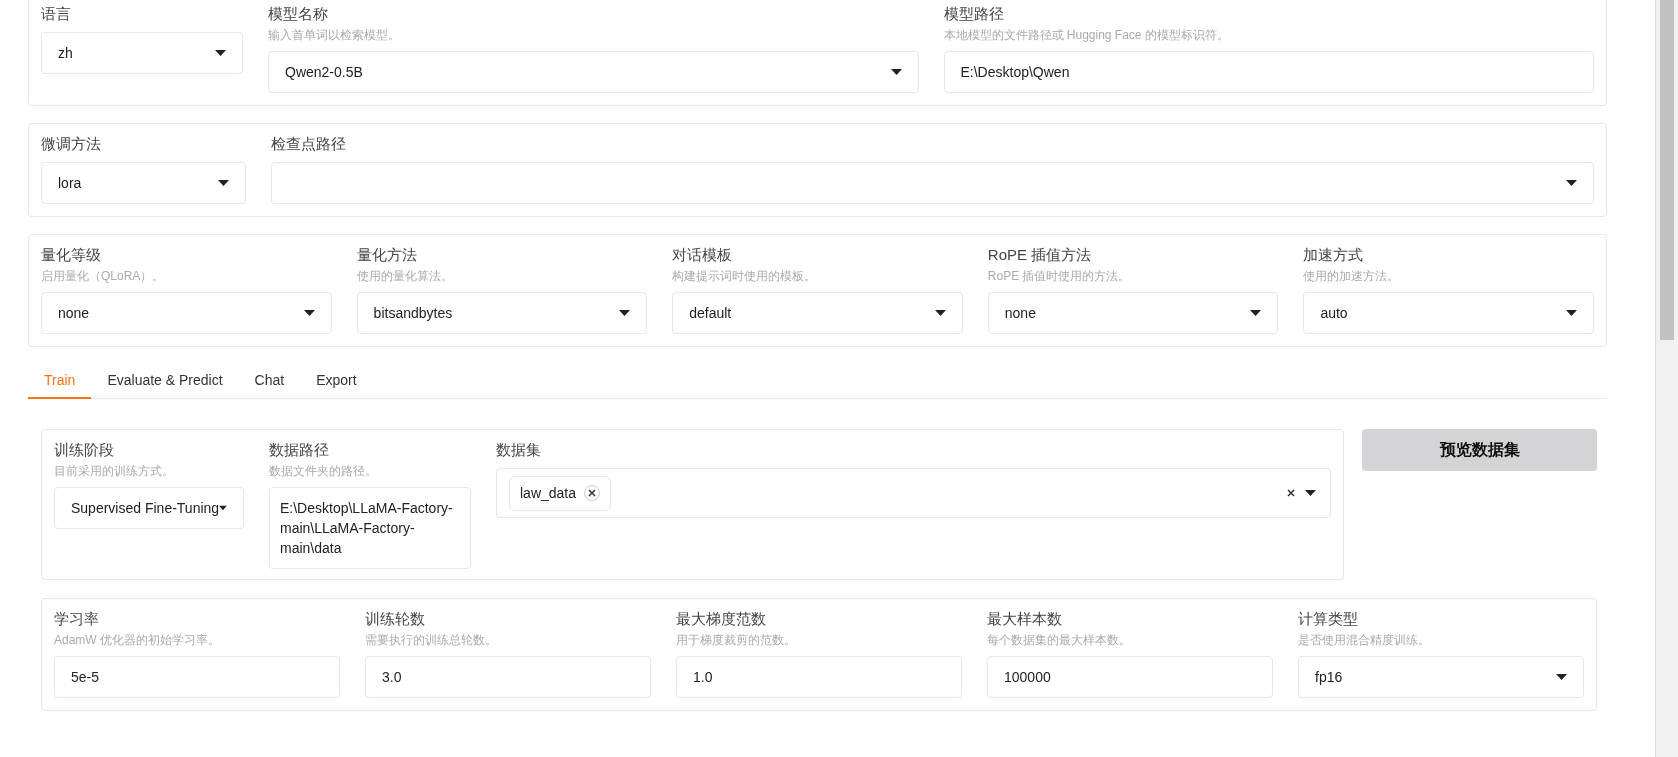  Describe the element at coordinates (593, 72) in the screenshot. I see `dropdown: Qwen2-0.5B` at that location.